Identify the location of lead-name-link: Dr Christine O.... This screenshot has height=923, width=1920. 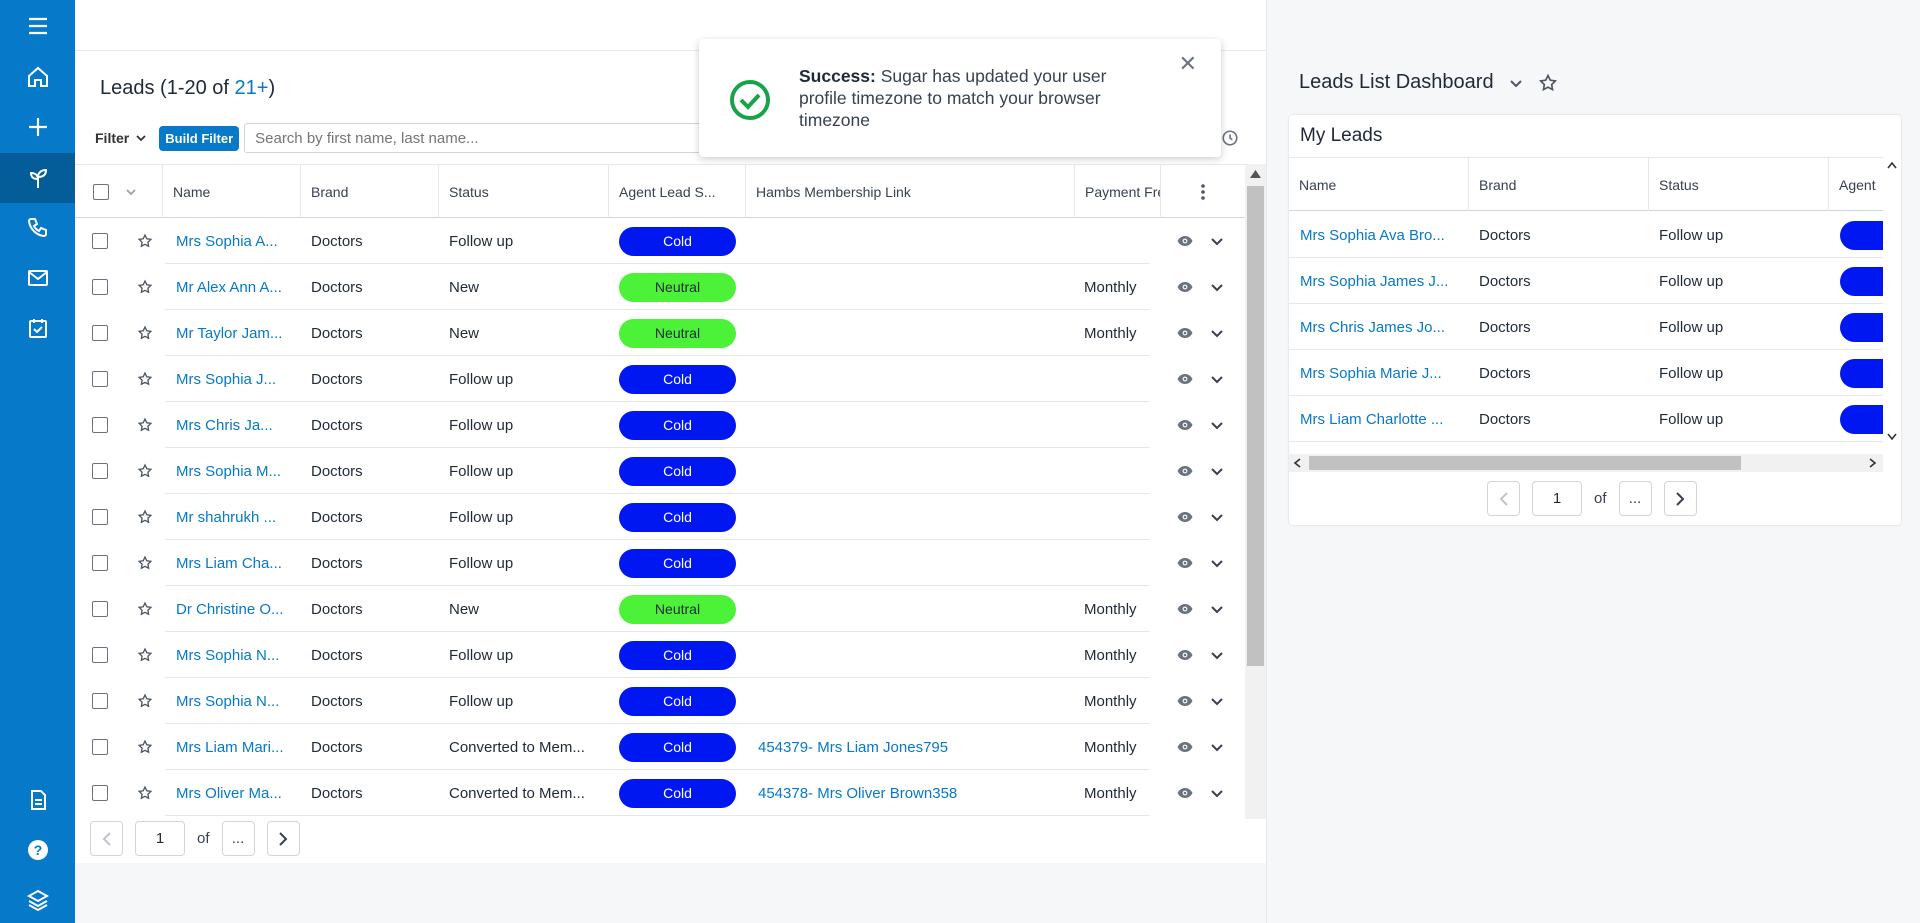
(236, 609).